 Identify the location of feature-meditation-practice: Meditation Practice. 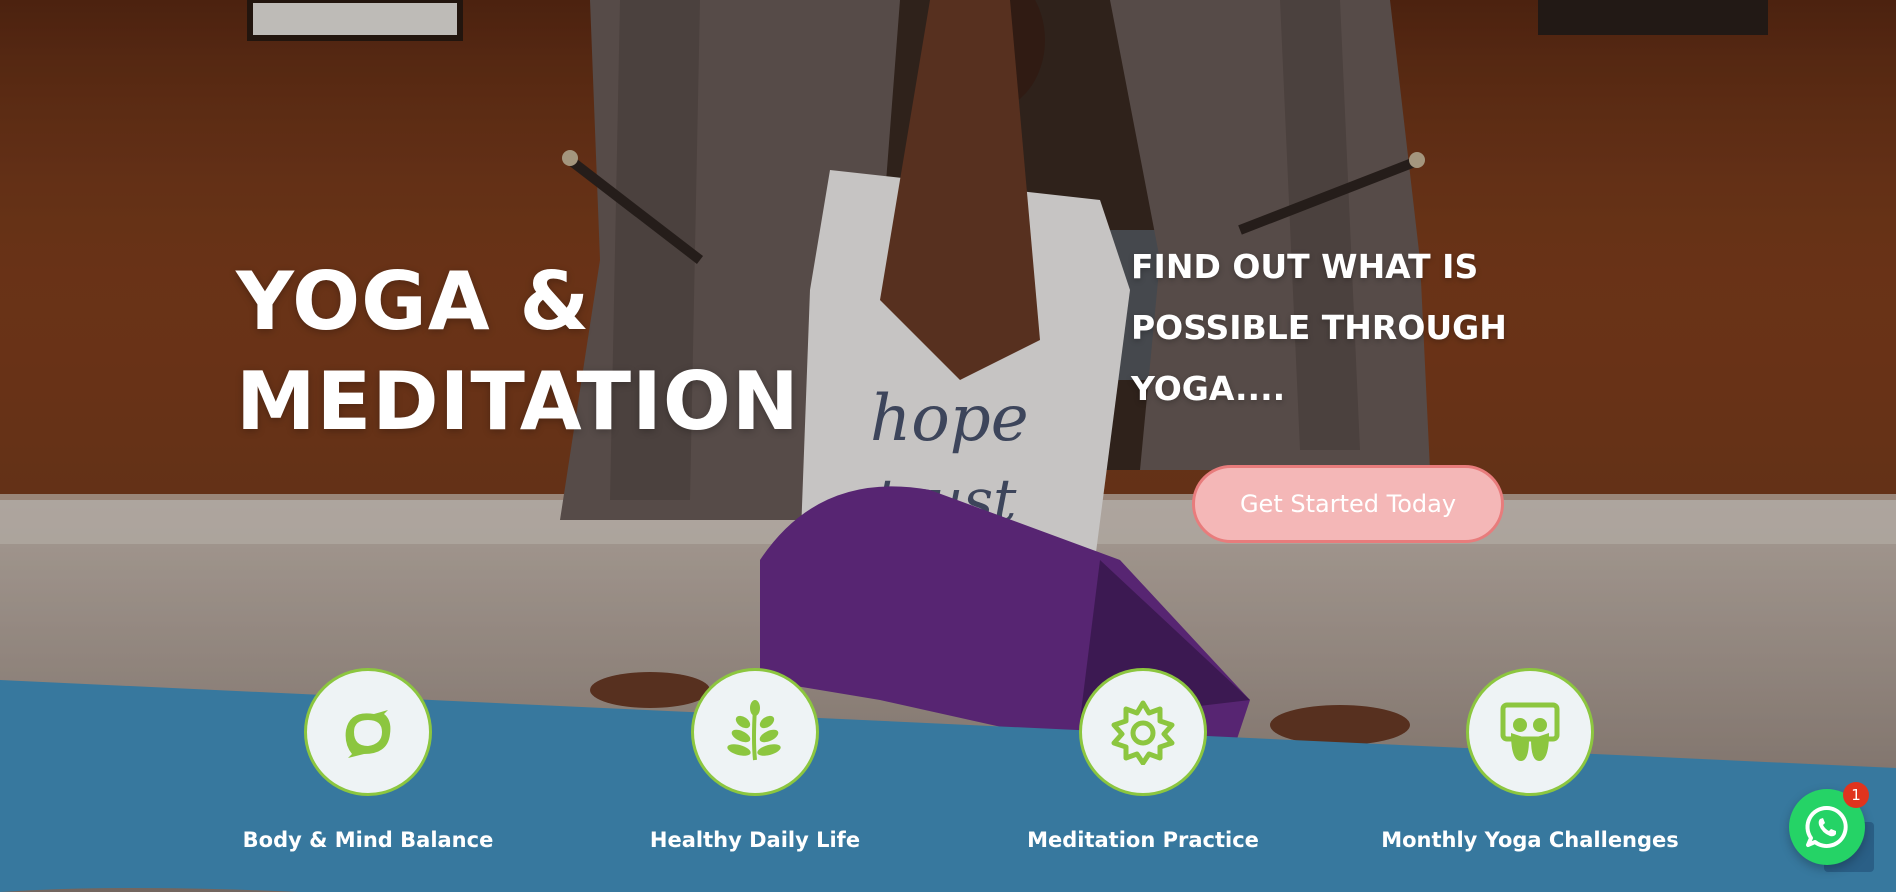
(1143, 761).